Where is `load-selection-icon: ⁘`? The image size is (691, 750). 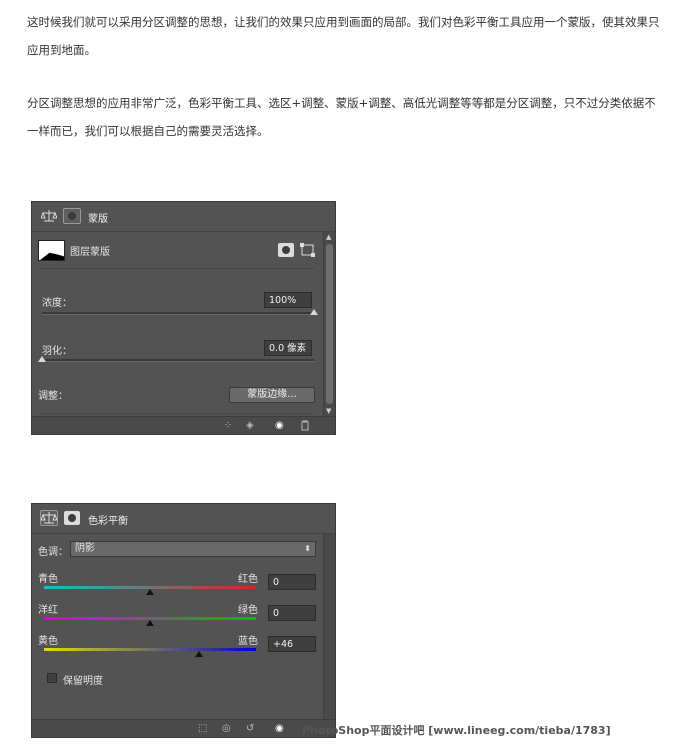 load-selection-icon: ⁘ is located at coordinates (228, 425).